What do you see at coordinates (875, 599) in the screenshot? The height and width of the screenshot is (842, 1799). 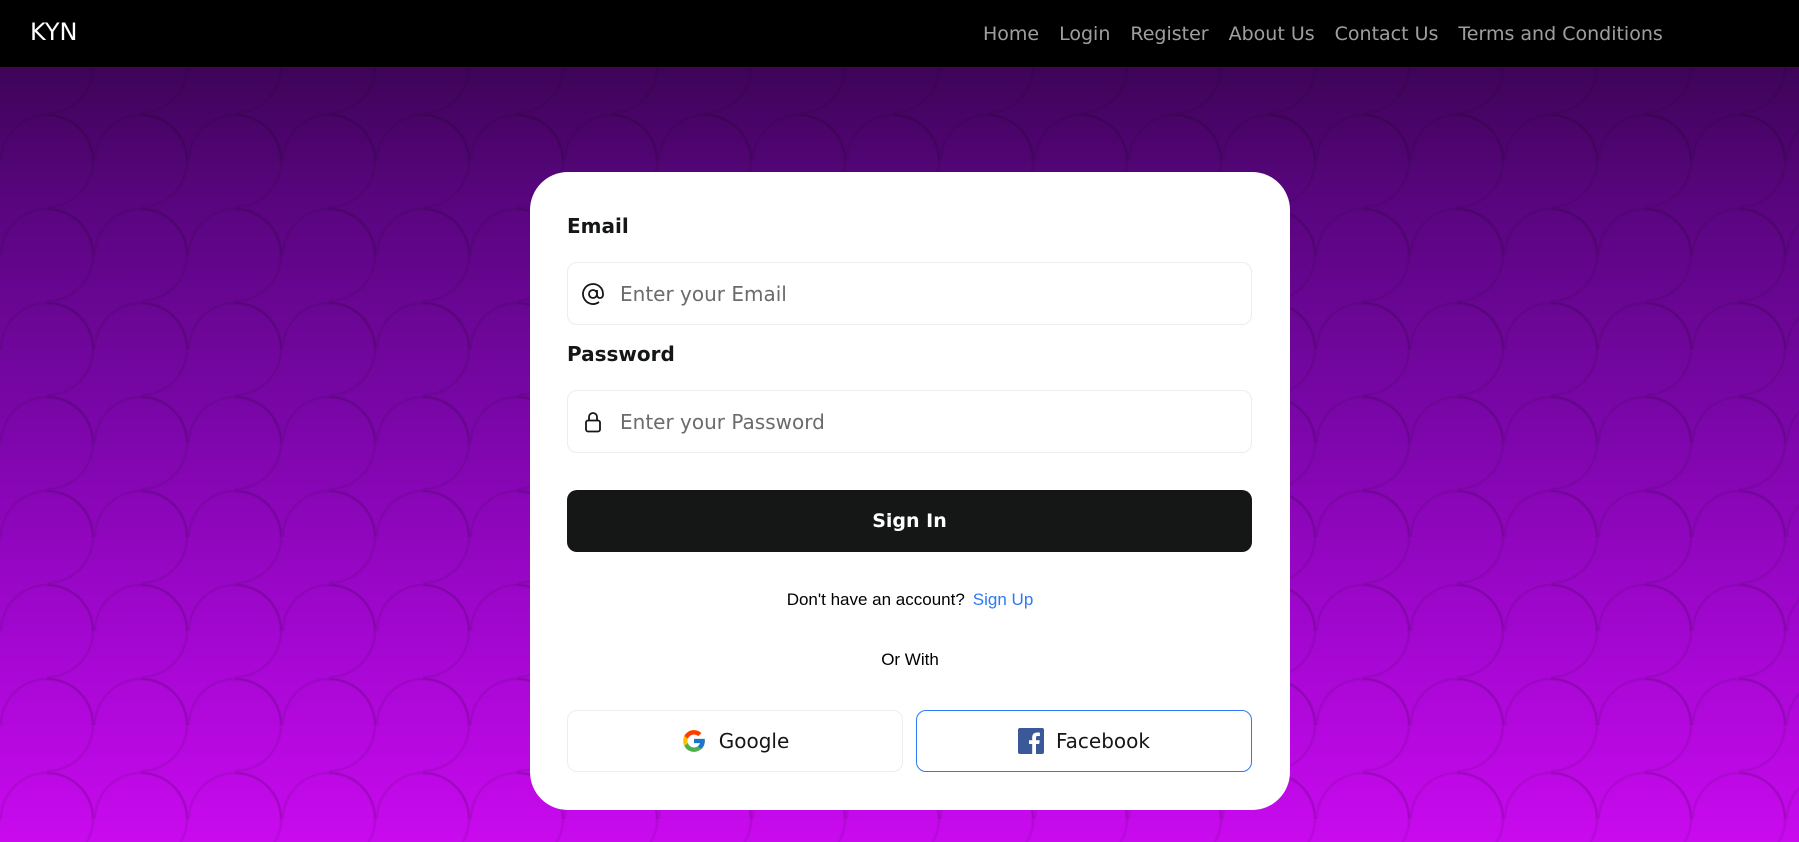 I see `no-account-text: Don't have an account?` at bounding box center [875, 599].